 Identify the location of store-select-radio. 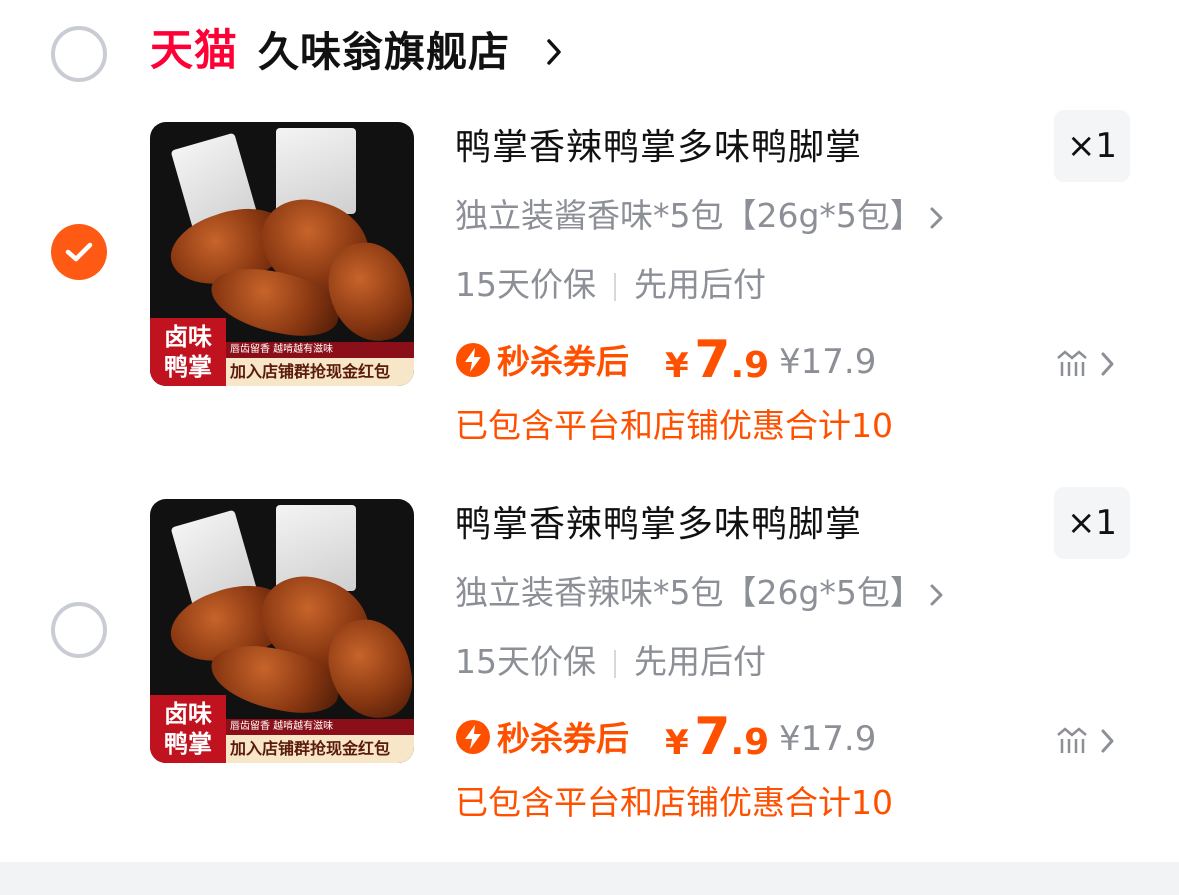
(79, 54).